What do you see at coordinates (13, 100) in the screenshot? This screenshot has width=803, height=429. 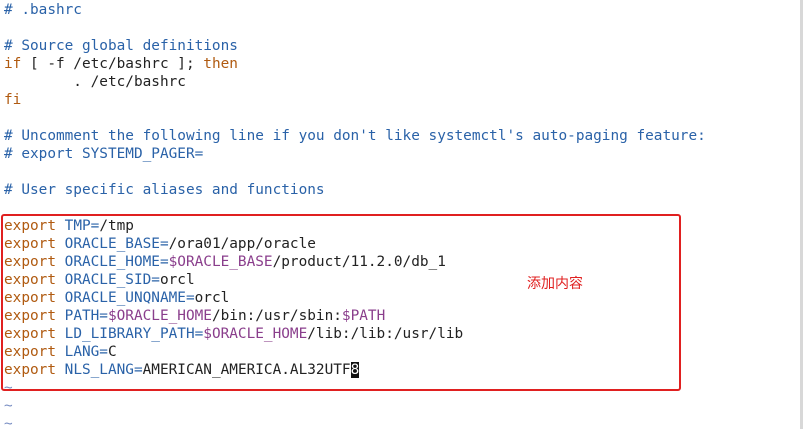 I see `keyword-fi: fi` at bounding box center [13, 100].